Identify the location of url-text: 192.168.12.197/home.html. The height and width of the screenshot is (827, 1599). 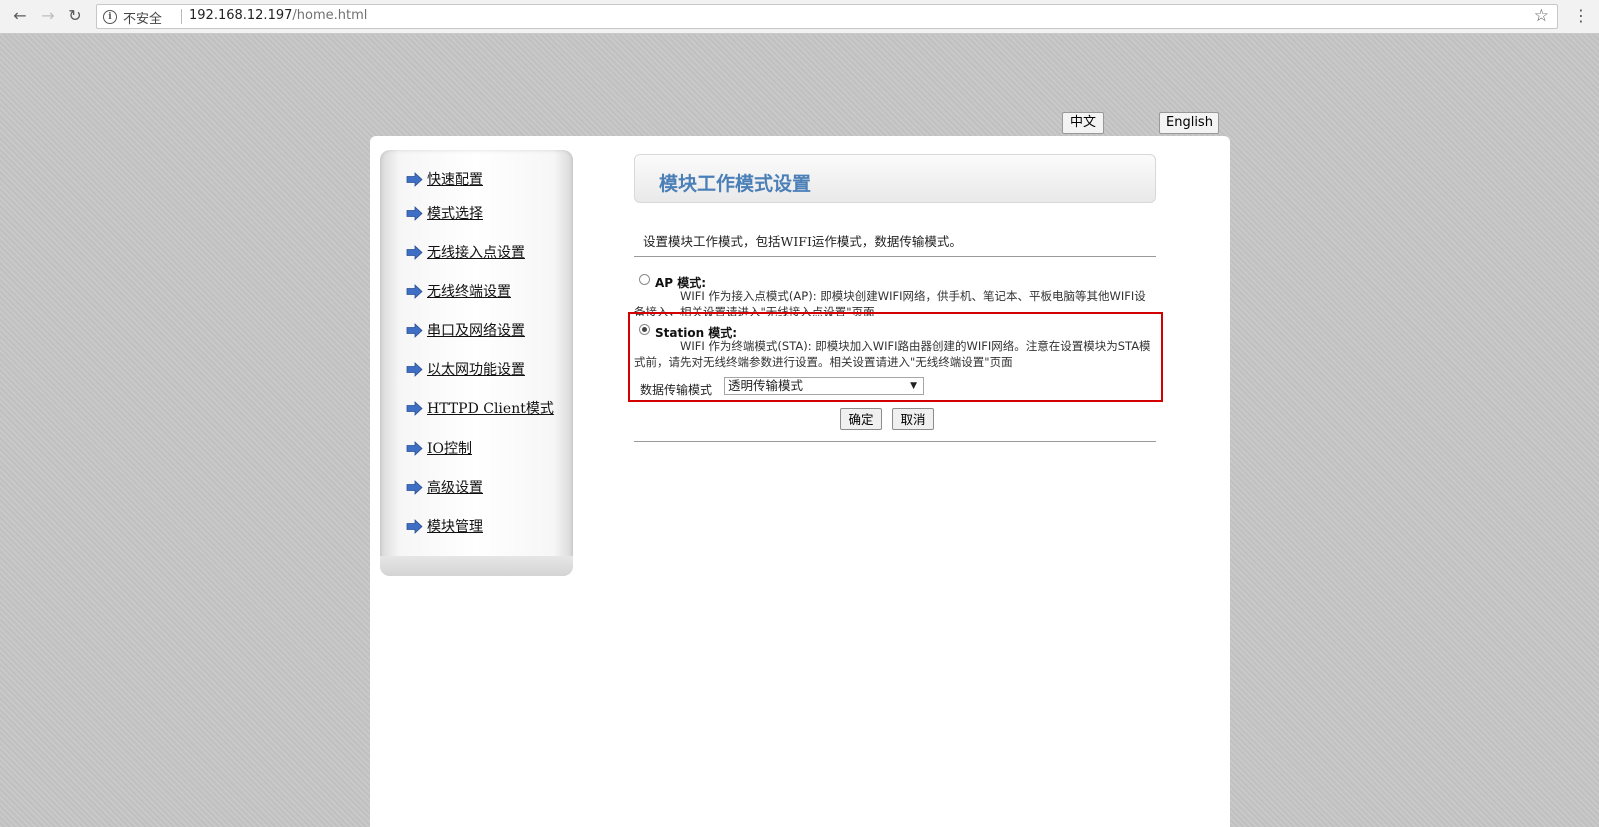
(278, 15).